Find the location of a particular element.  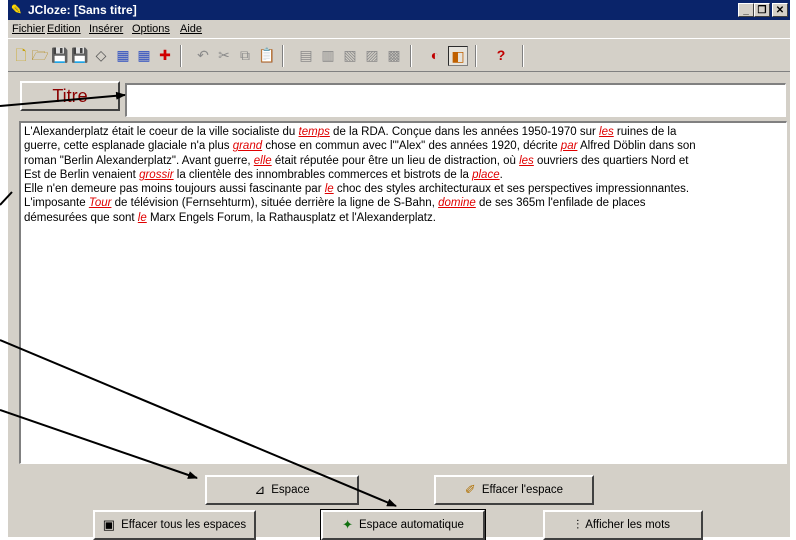

web-export2-icon: ▦ is located at coordinates (144, 55).